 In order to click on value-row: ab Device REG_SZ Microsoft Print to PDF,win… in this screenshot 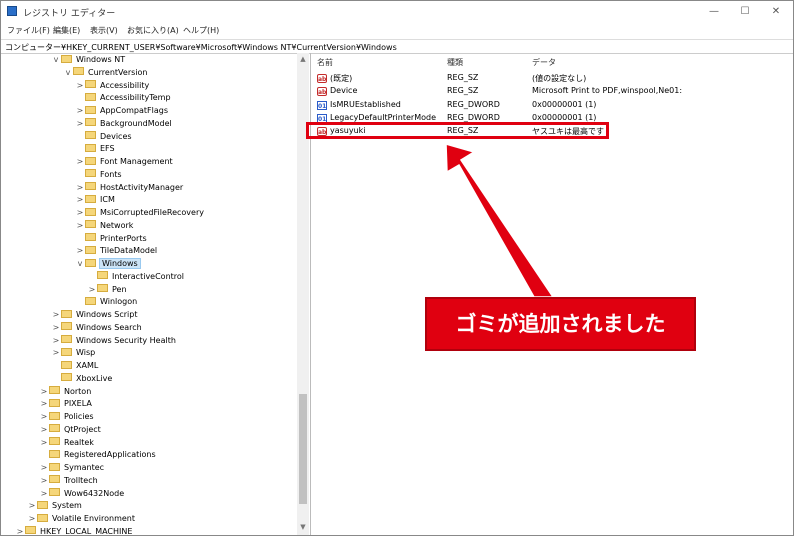, I will do `click(552, 91)`.